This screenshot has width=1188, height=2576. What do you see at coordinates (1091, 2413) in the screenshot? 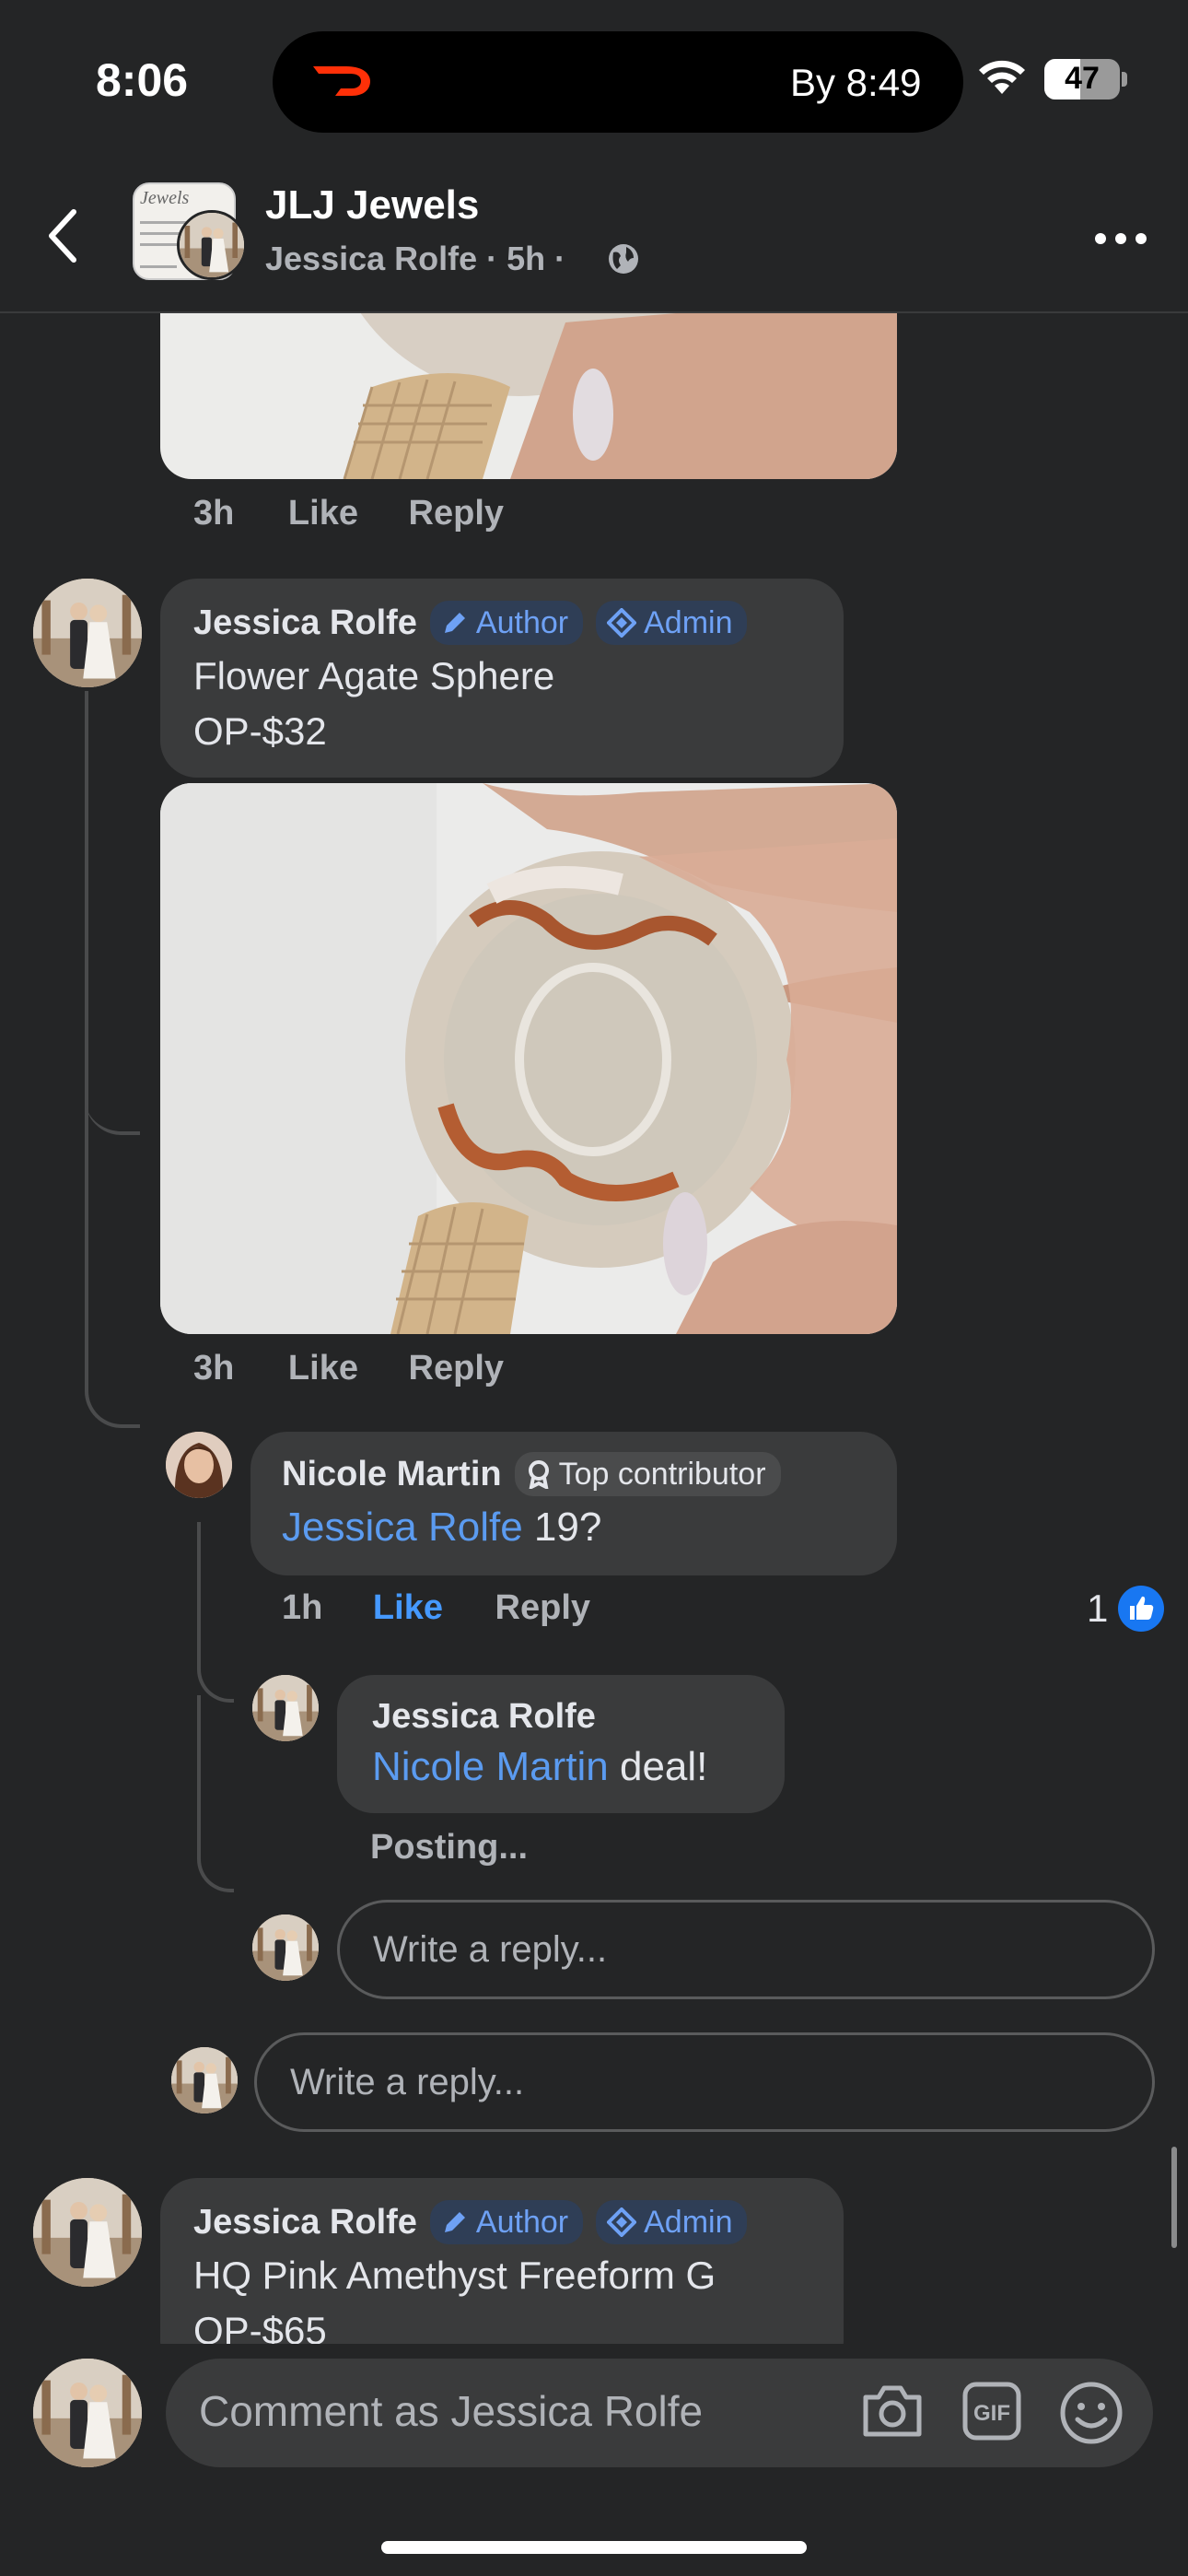
I see `emoji-icon` at bounding box center [1091, 2413].